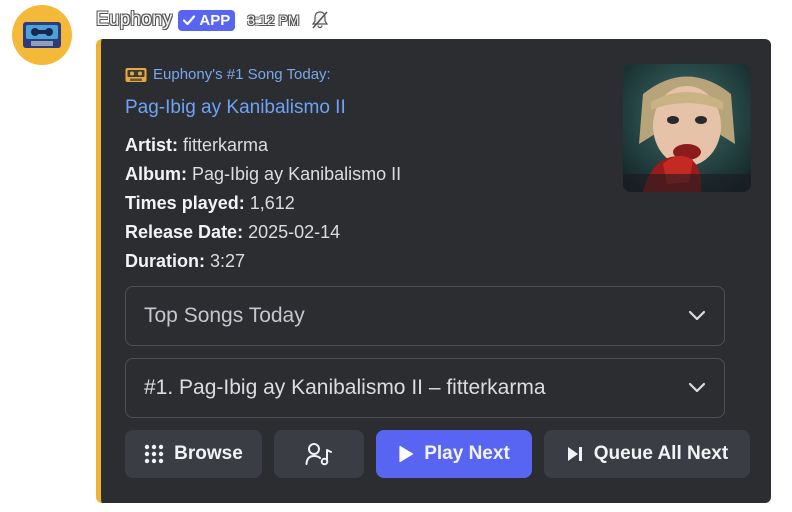  What do you see at coordinates (134, 20) in the screenshot?
I see `username: Euphony` at bounding box center [134, 20].